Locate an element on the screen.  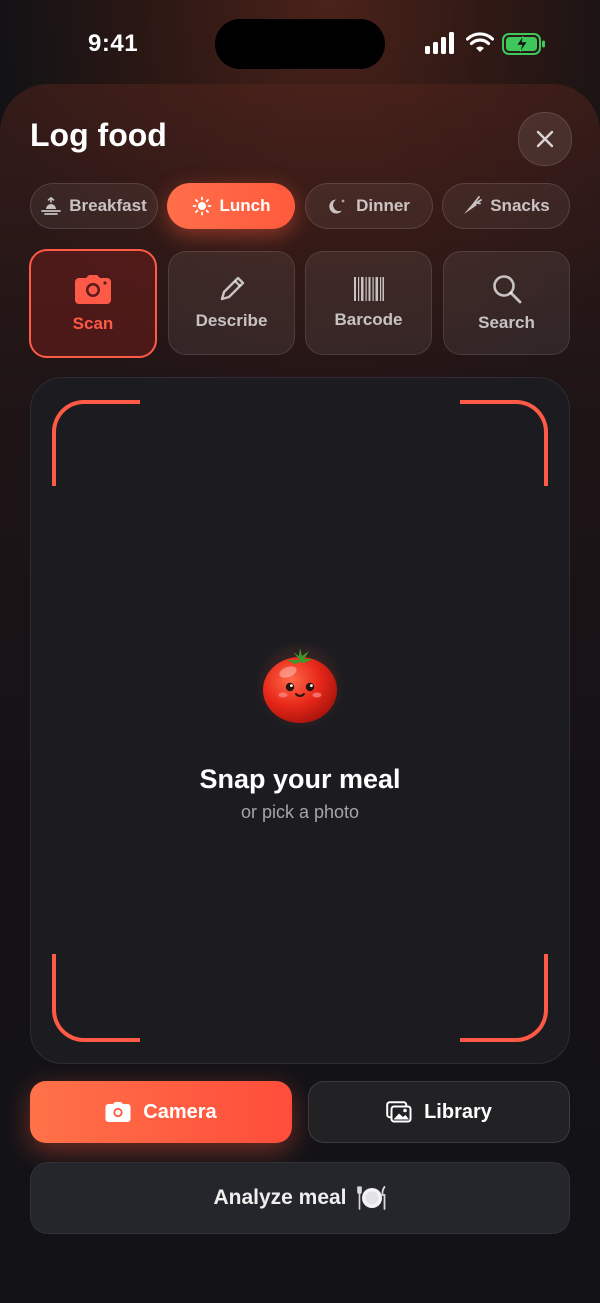
mode-describe: Describe is located at coordinates (231, 303).